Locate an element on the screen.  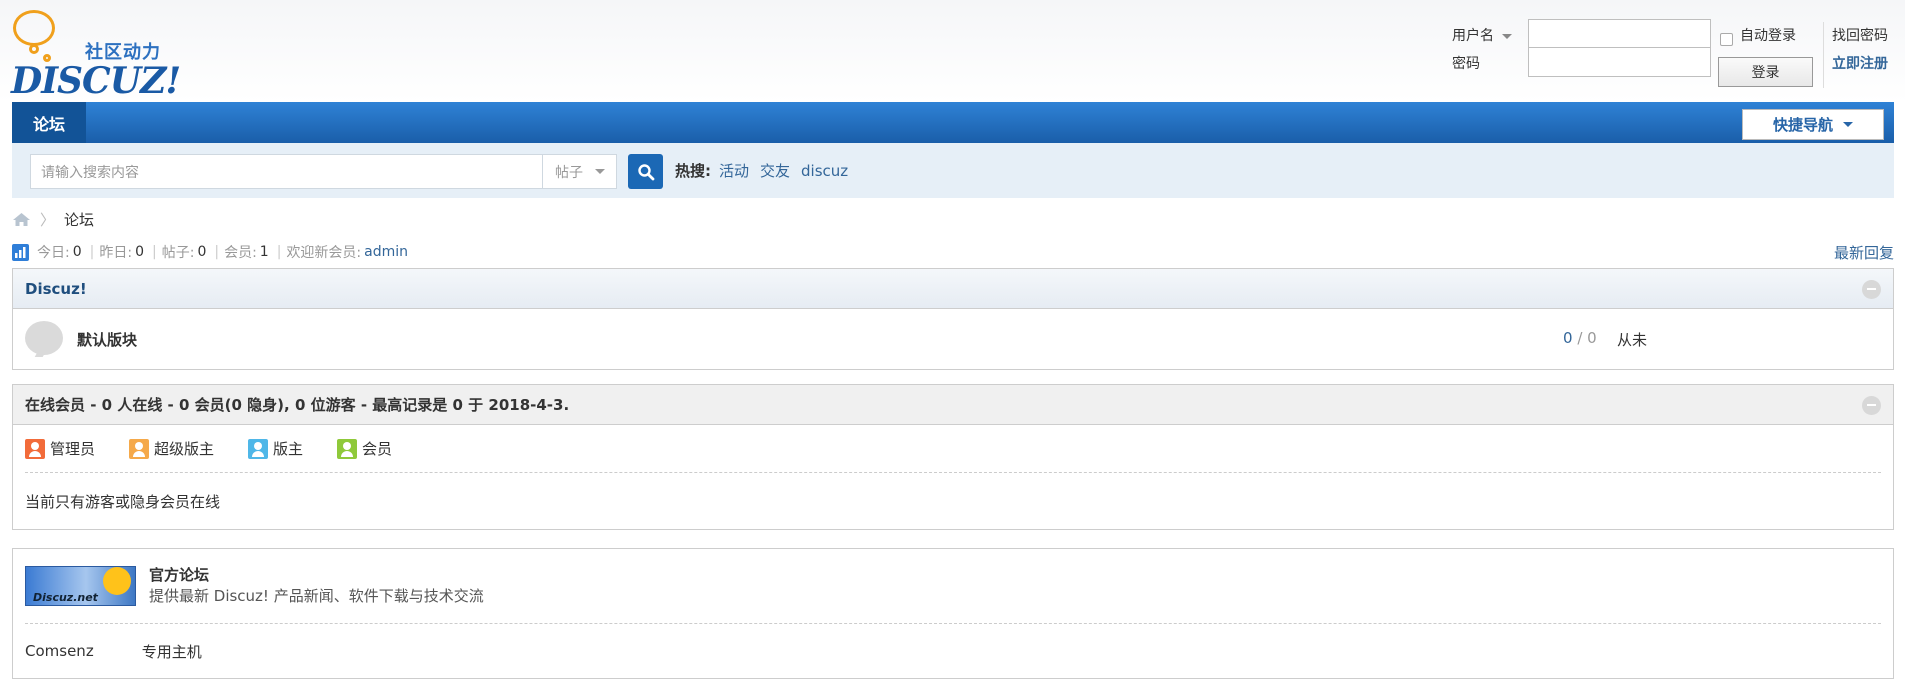
forum-row: 默认版块 0 / 0 从未 is located at coordinates (953, 339).